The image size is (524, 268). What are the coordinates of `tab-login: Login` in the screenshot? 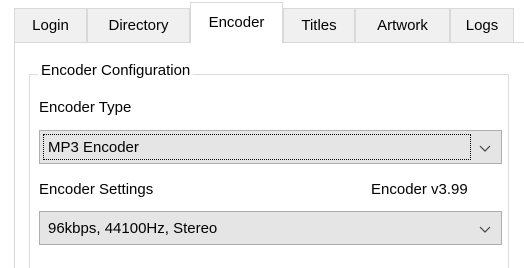 It's located at (50, 25).